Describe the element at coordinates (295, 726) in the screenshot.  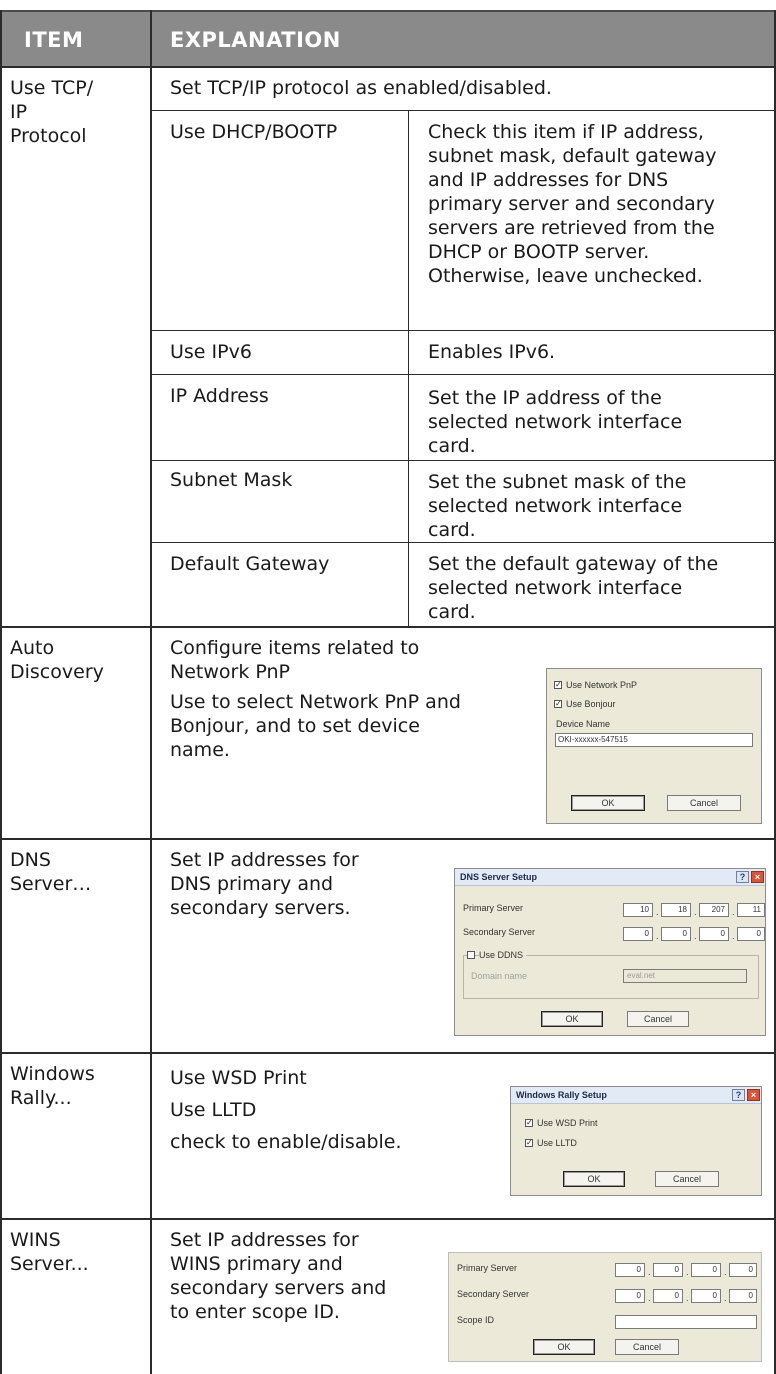
I see `explanation-line: Bonjour, and to set device` at that location.